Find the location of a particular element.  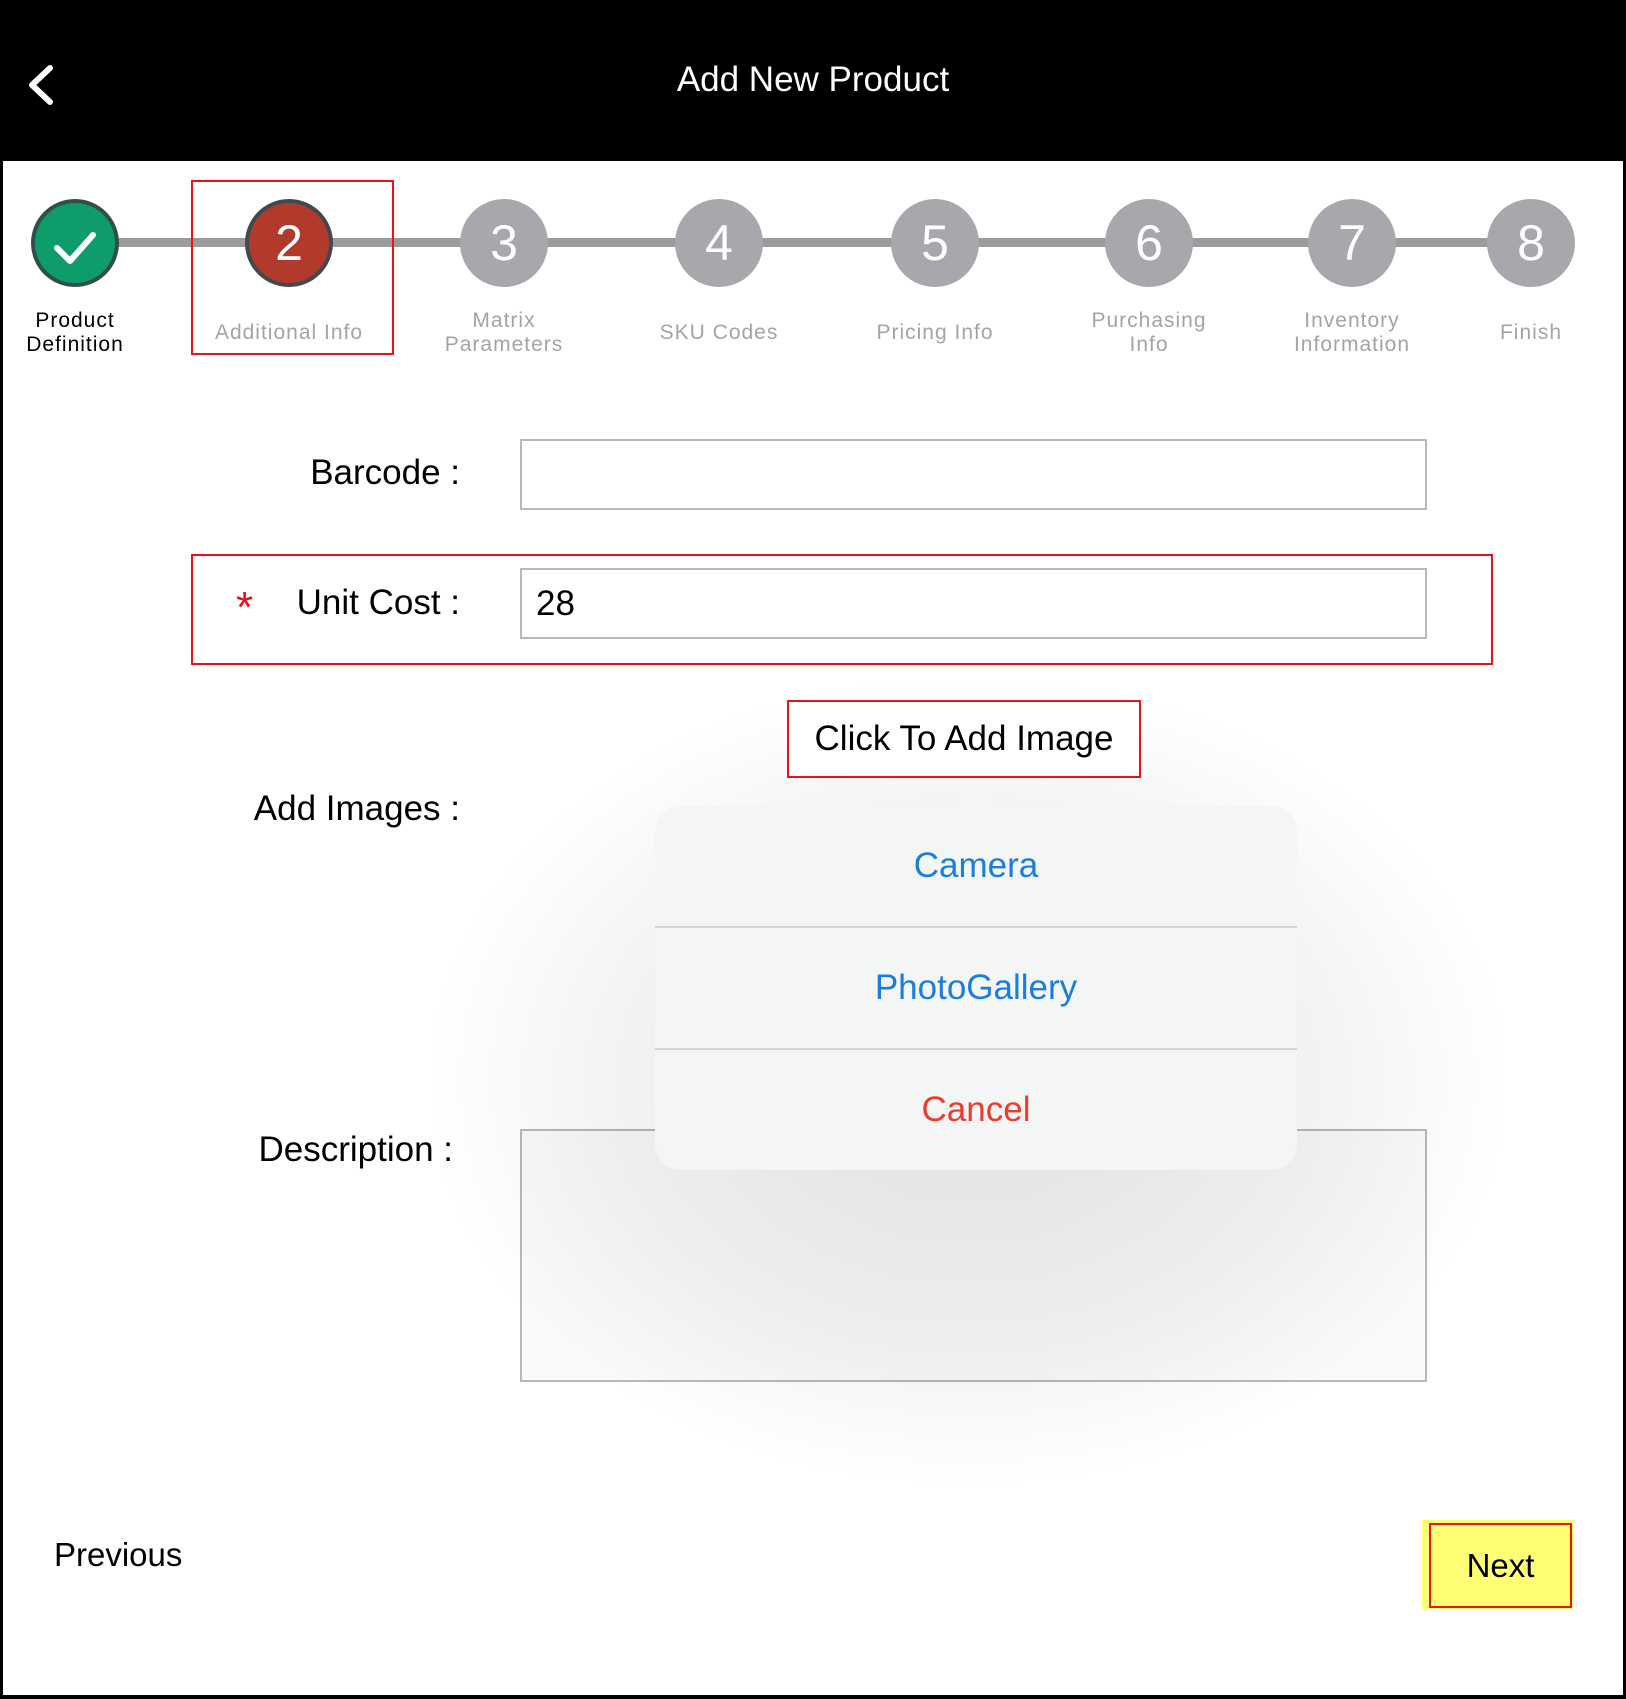

required-marker: * is located at coordinates (245, 607).